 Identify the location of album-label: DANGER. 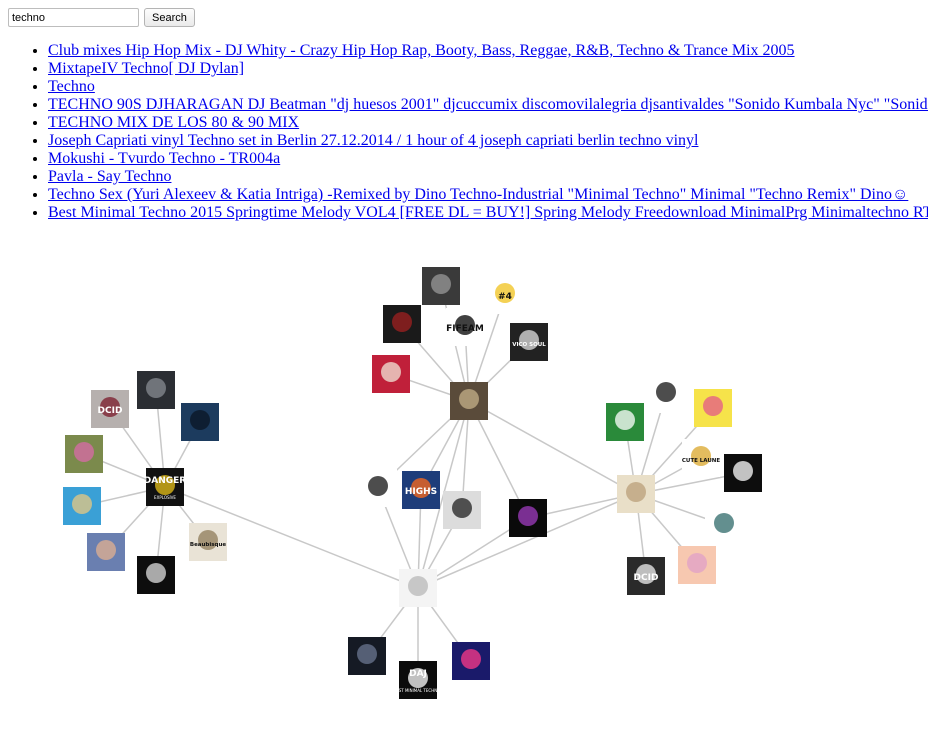
(165, 481).